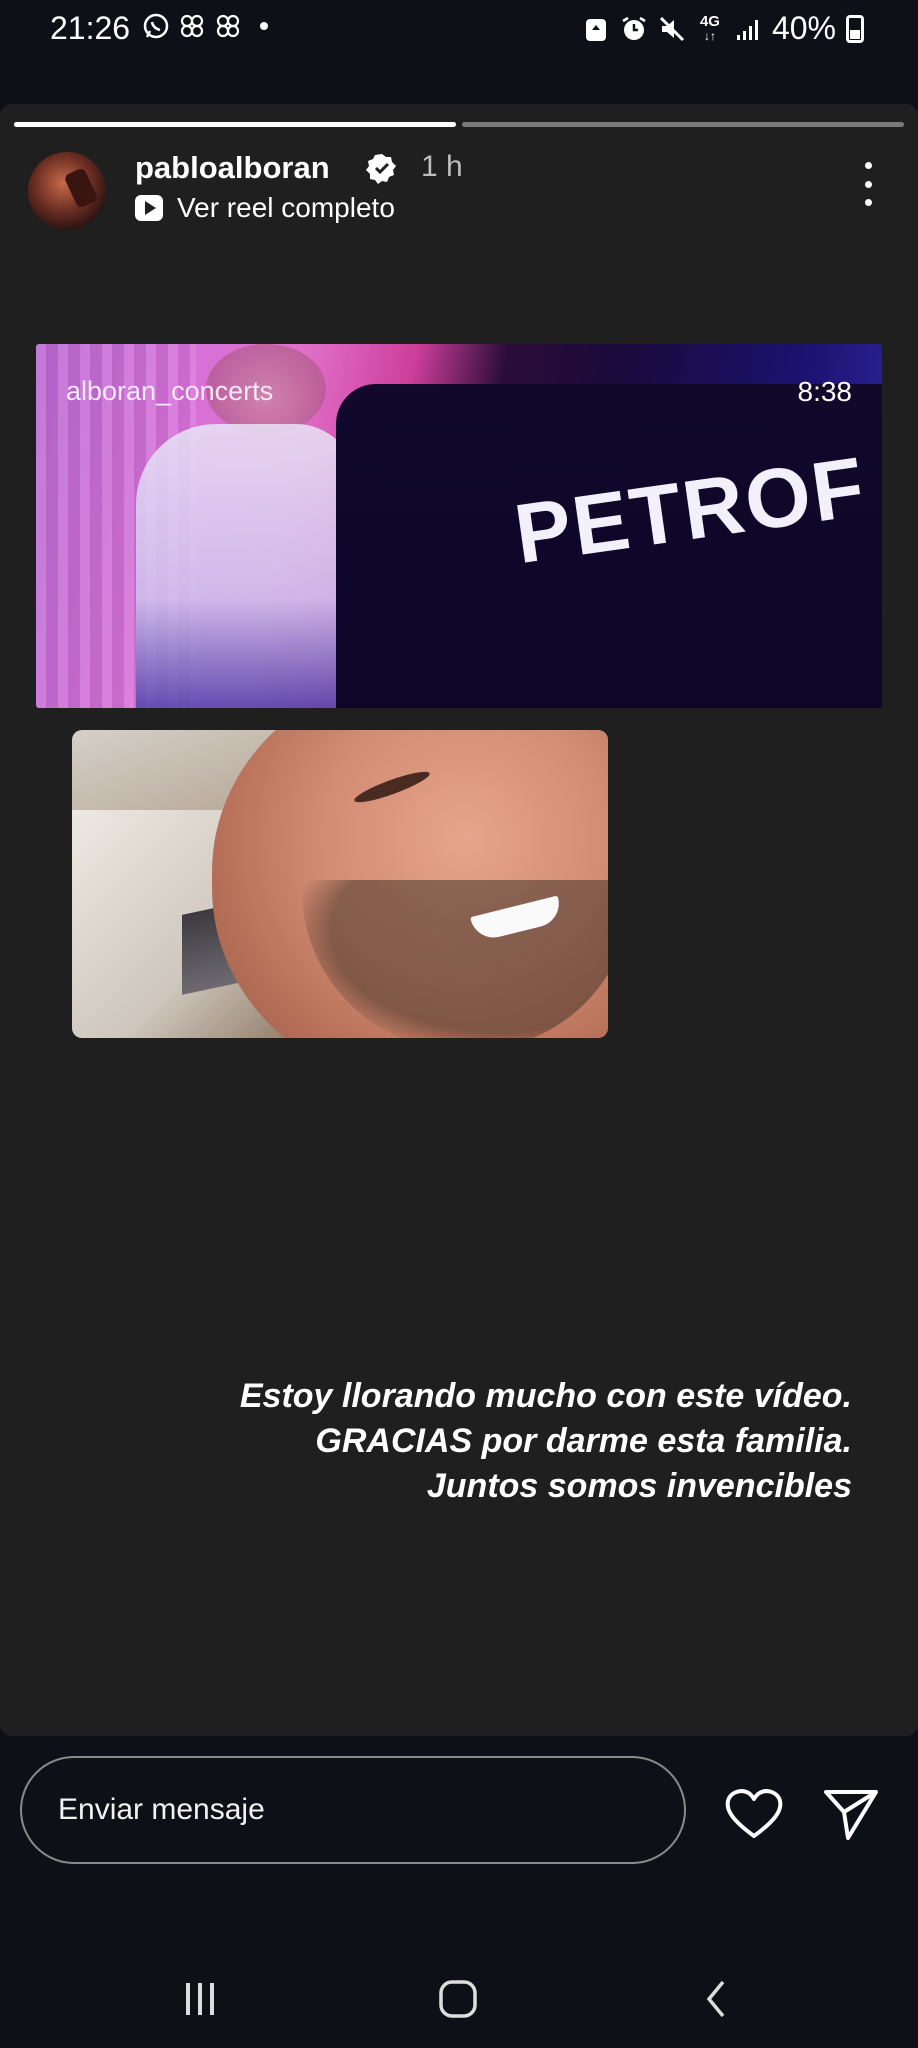  Describe the element at coordinates (246, 566) in the screenshot. I see `pianist` at that location.